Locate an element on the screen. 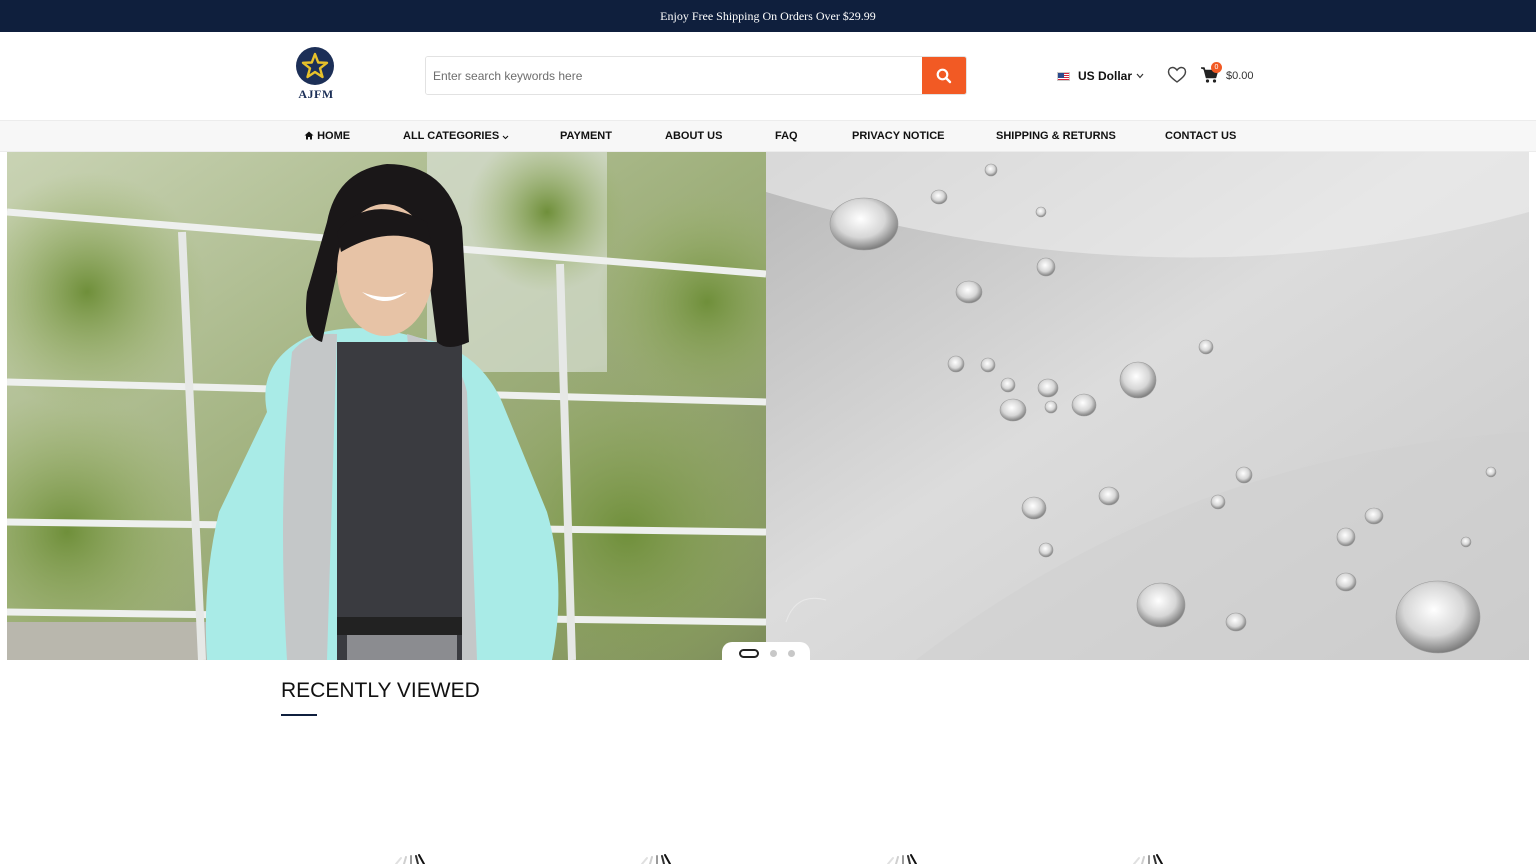 Image resolution: width=1536 pixels, height=864 pixels. heart-icon is located at coordinates (1177, 74).